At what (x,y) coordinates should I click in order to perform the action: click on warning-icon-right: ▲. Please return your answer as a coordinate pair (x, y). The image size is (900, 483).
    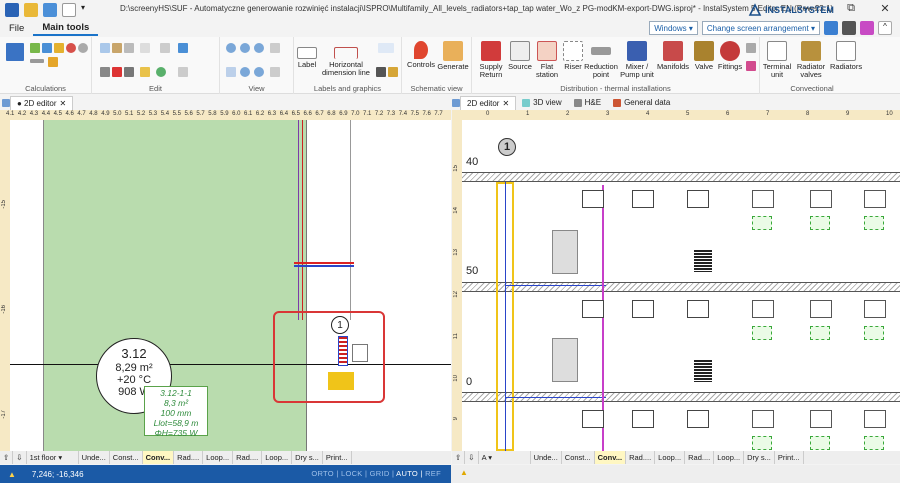
    Looking at the image, I should click on (464, 472).